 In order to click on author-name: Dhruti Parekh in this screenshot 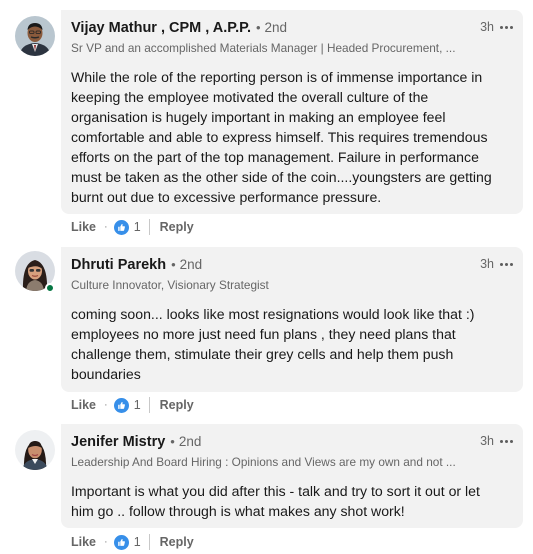, I will do `click(118, 265)`.